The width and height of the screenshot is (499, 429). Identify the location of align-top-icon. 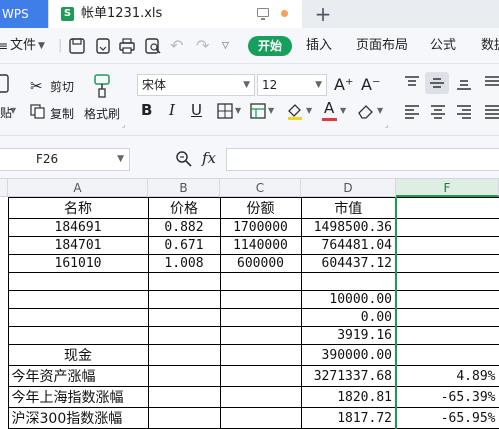
(412, 83).